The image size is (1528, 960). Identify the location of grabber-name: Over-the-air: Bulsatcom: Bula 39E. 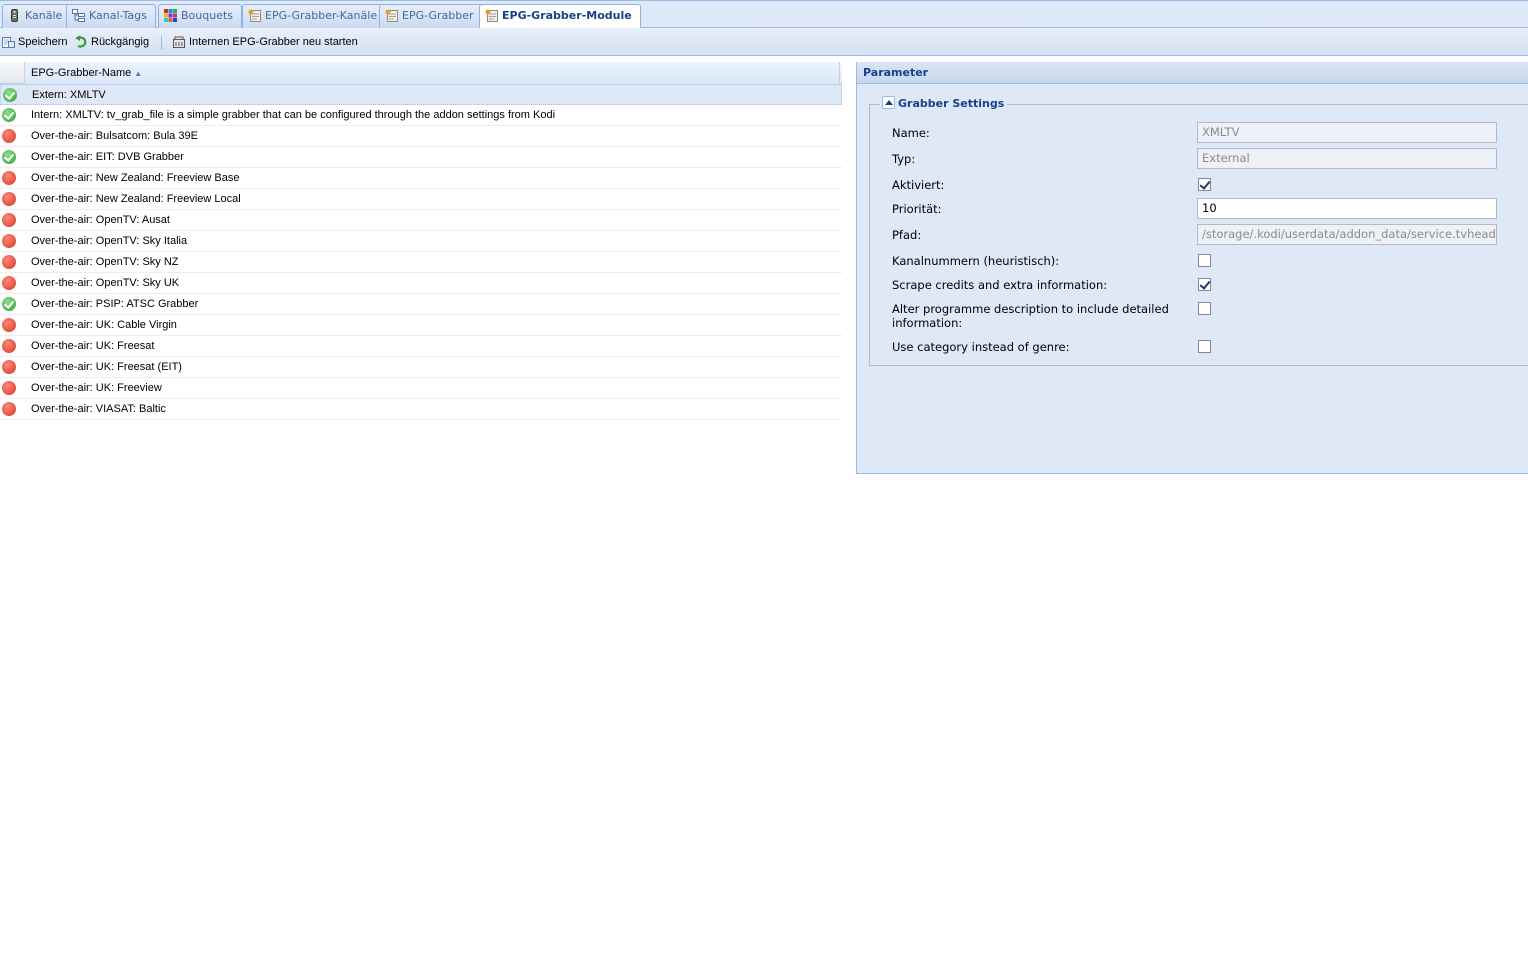
(114, 136).